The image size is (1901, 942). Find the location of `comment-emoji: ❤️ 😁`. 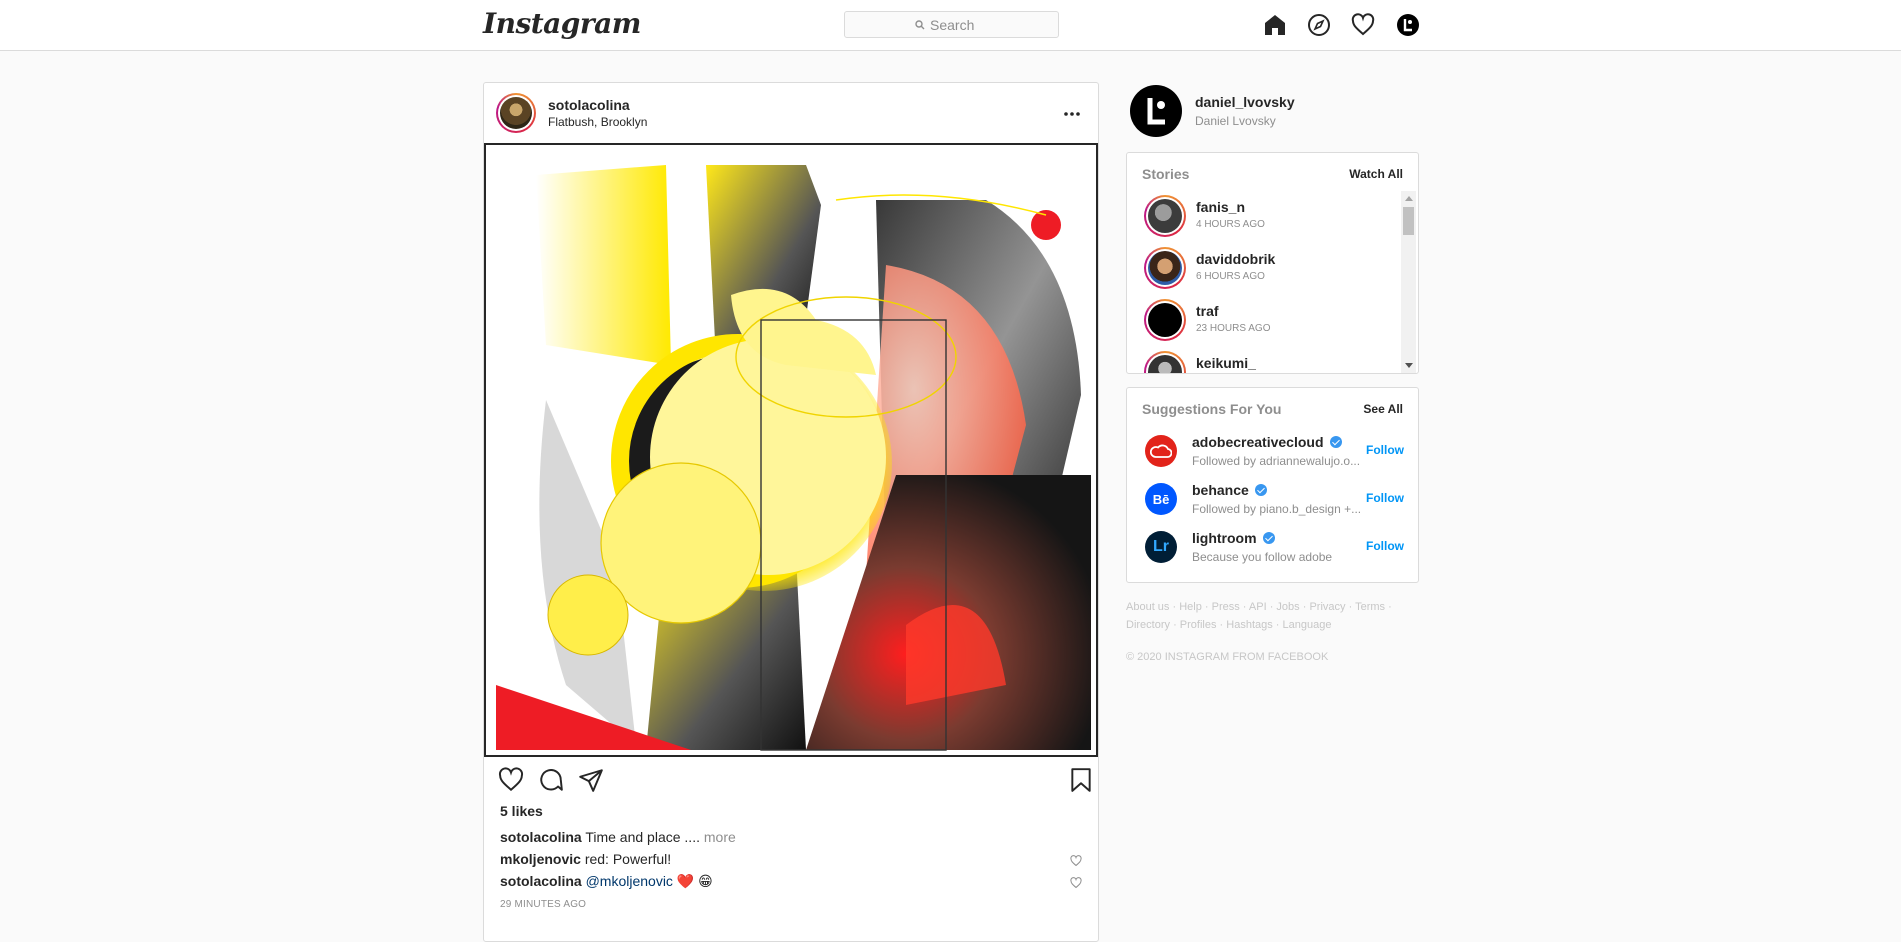

comment-emoji: ❤️ 😁 is located at coordinates (694, 881).